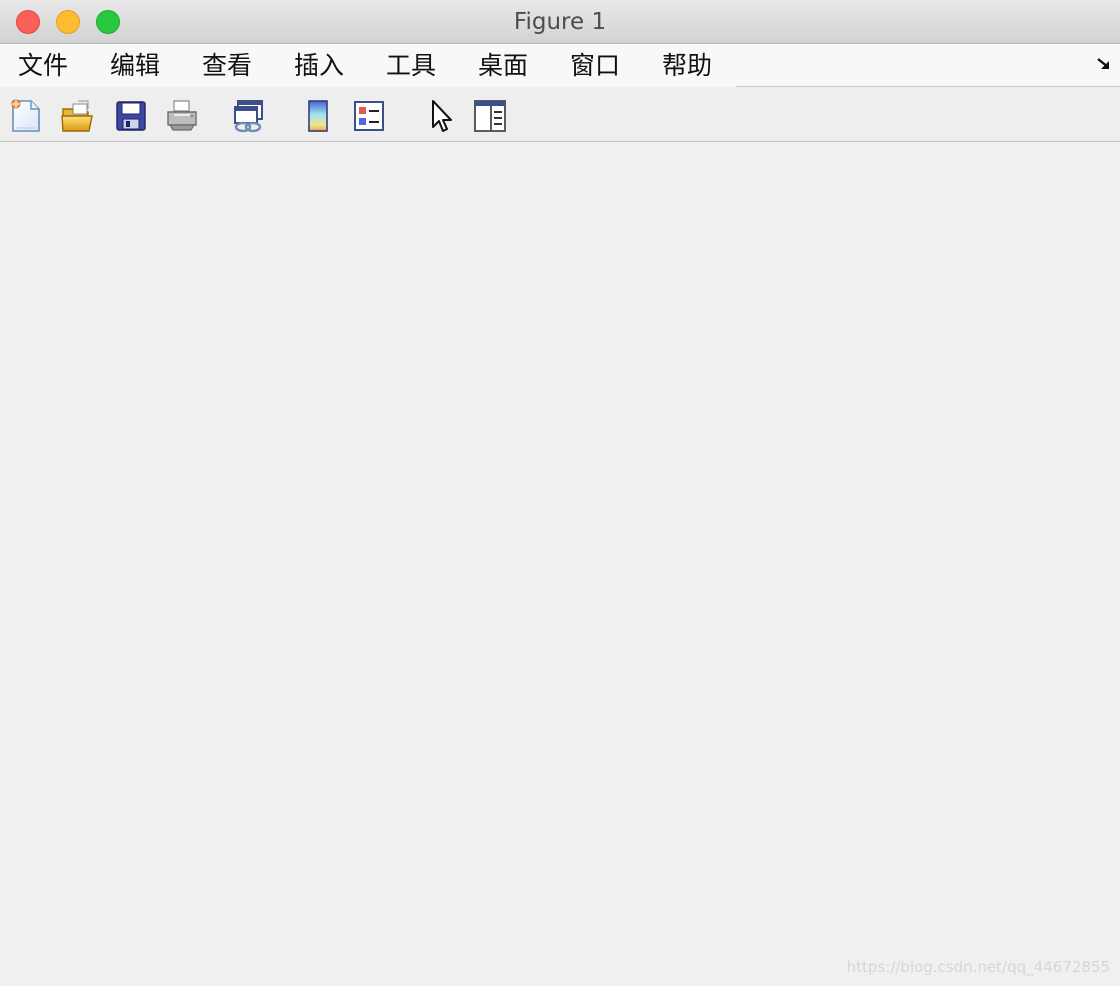  Describe the element at coordinates (43, 66) in the screenshot. I see `menu-file: 文件` at that location.